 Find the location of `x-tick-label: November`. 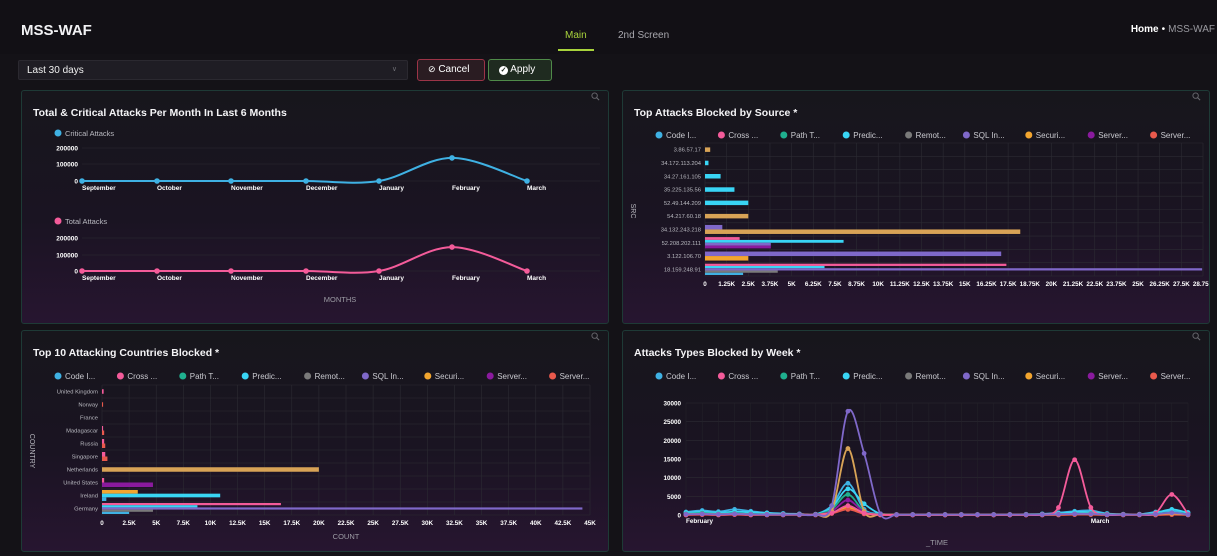

x-tick-label: November is located at coordinates (247, 188).